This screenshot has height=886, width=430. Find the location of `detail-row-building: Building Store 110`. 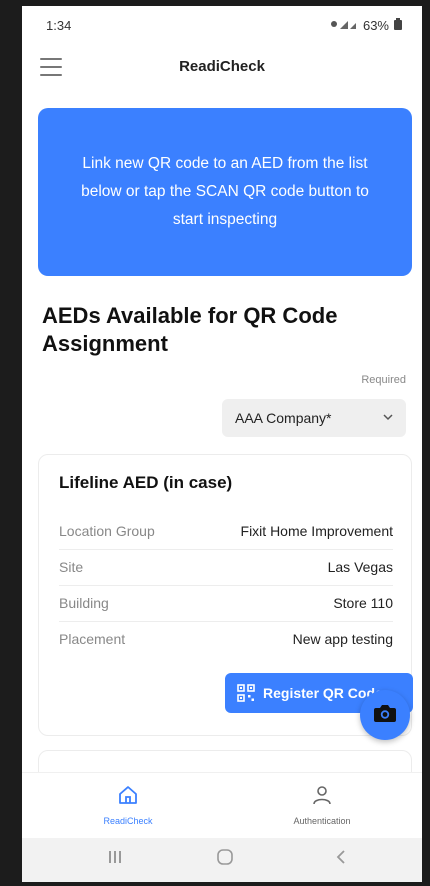

detail-row-building: Building Store 110 is located at coordinates (226, 603).